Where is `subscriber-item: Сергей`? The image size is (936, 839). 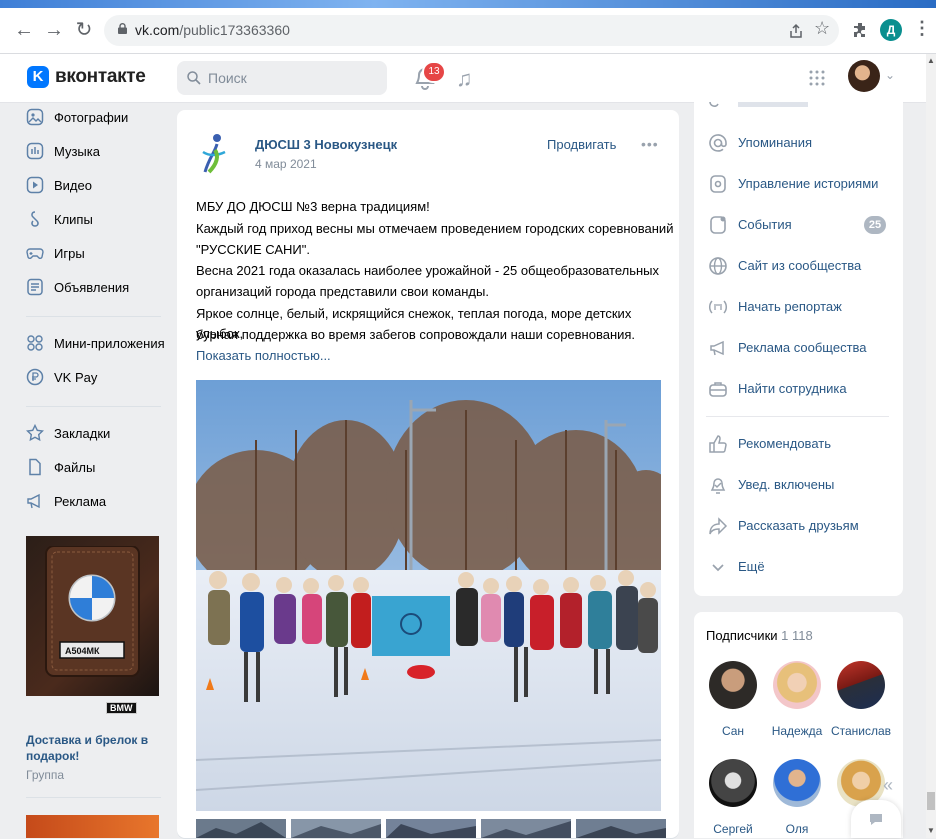 subscriber-item: Сергей is located at coordinates (733, 799).